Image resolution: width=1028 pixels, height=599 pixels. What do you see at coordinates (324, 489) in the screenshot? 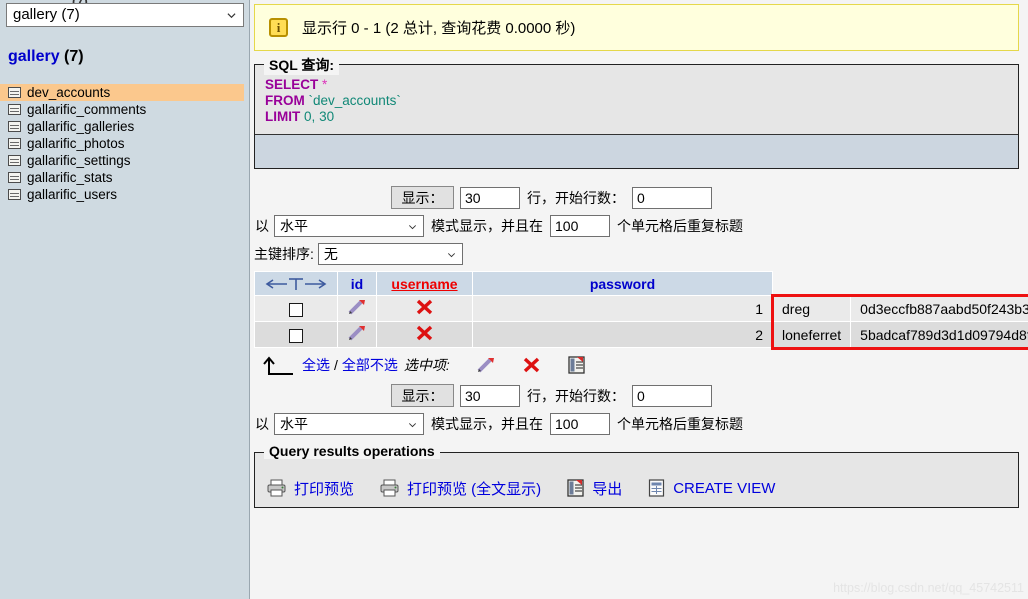
I see `query-op-label: 打印预览` at bounding box center [324, 489].